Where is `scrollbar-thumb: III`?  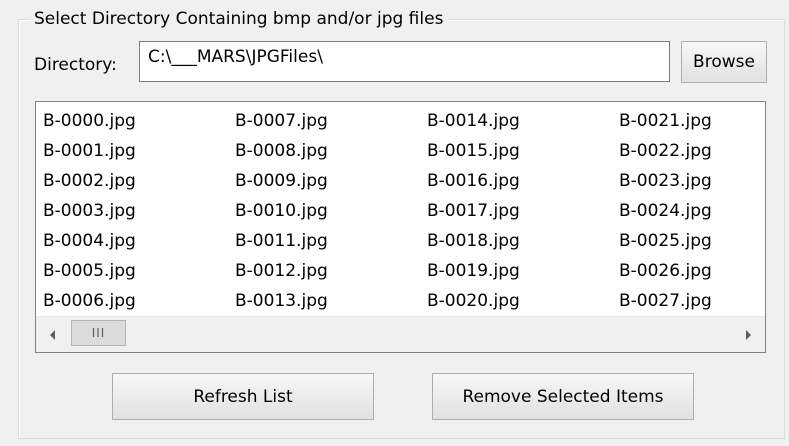
scrollbar-thumb: III is located at coordinates (98, 333).